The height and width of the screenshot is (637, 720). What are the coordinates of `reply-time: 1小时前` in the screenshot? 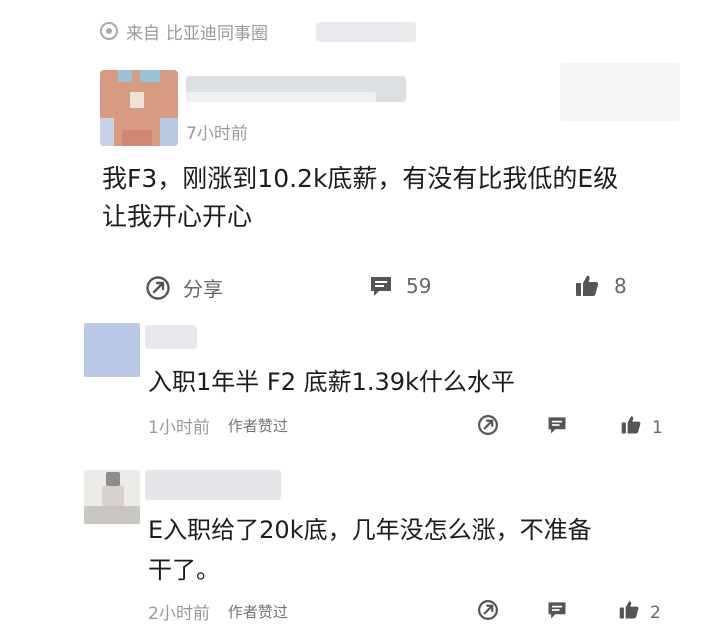 It's located at (179, 428).